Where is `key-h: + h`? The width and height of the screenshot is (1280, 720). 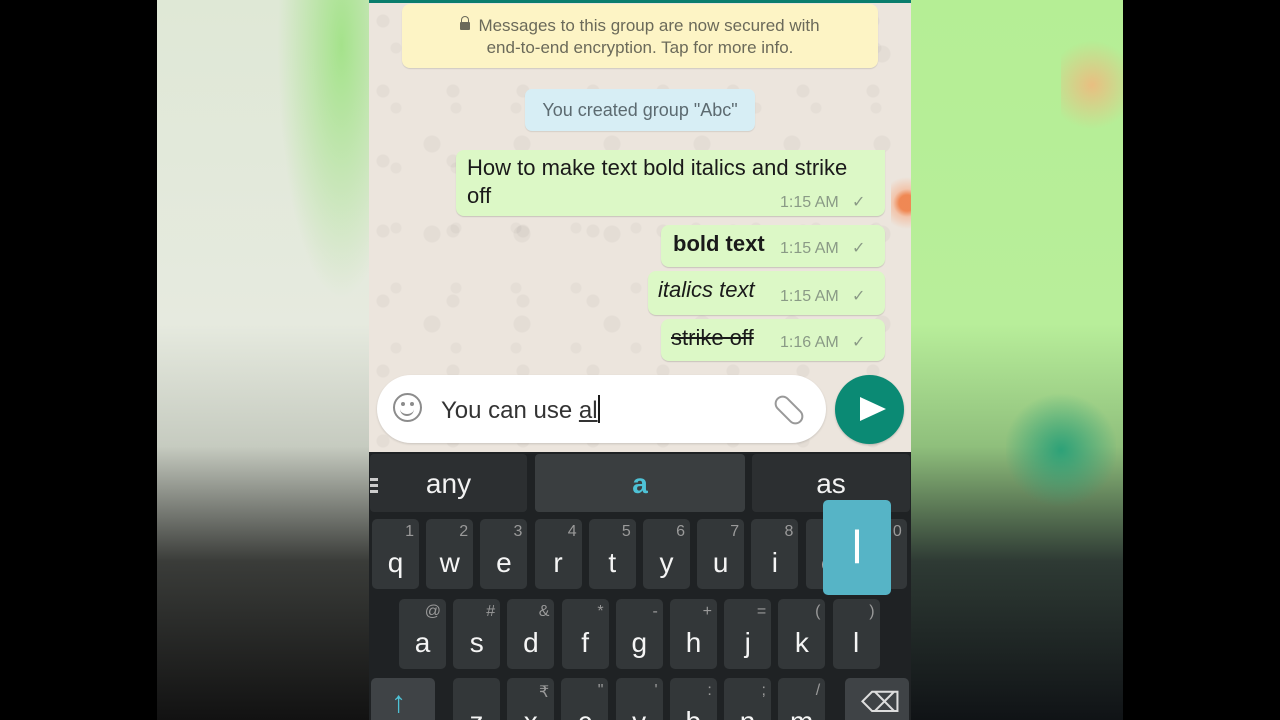 key-h: + h is located at coordinates (693, 634).